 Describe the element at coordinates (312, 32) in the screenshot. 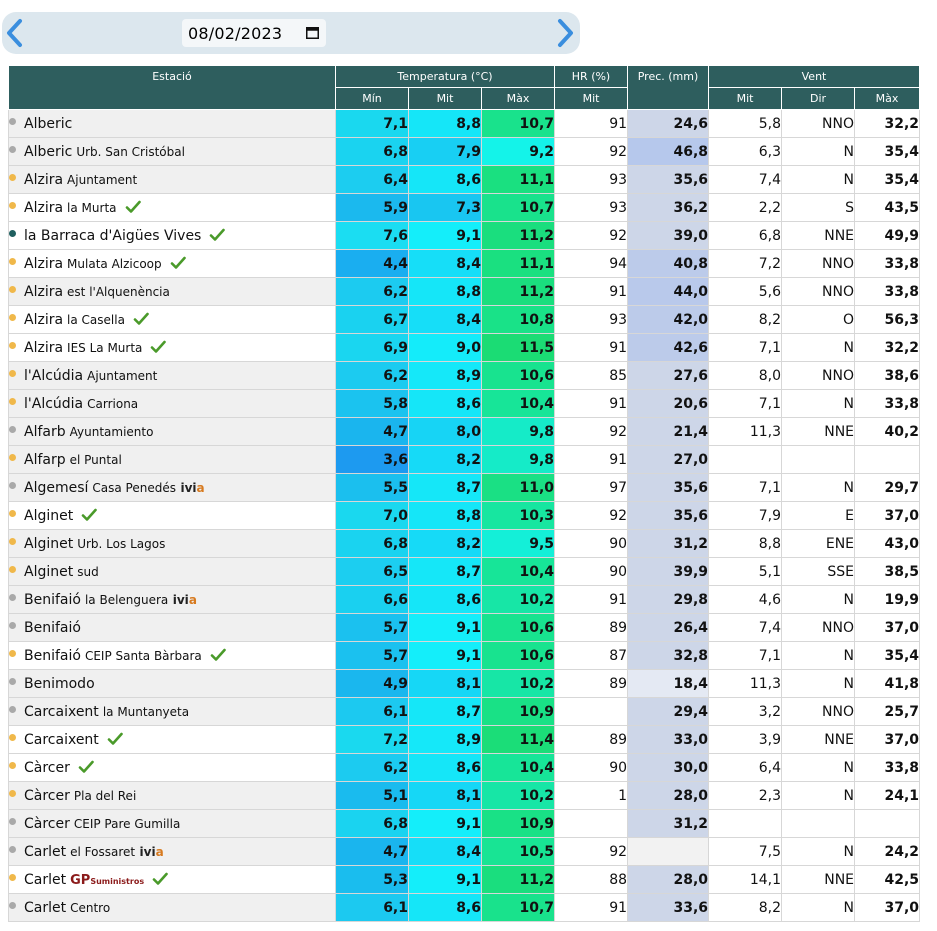

I see `calendar-icon` at that location.